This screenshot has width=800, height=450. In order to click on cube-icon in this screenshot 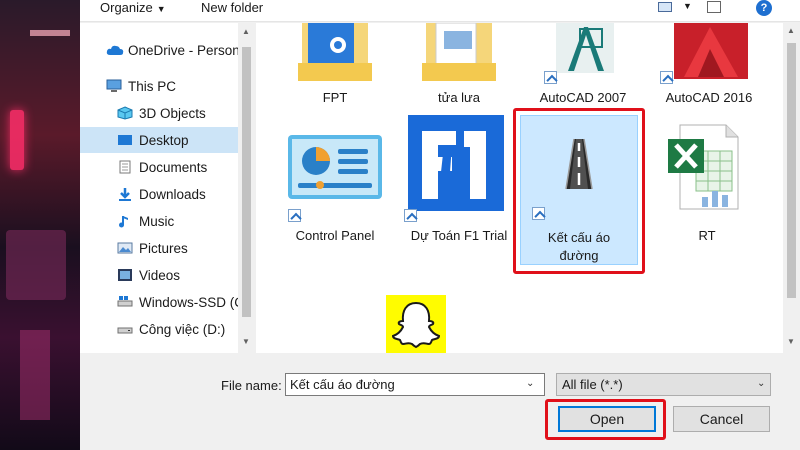, I will do `click(125, 113)`.